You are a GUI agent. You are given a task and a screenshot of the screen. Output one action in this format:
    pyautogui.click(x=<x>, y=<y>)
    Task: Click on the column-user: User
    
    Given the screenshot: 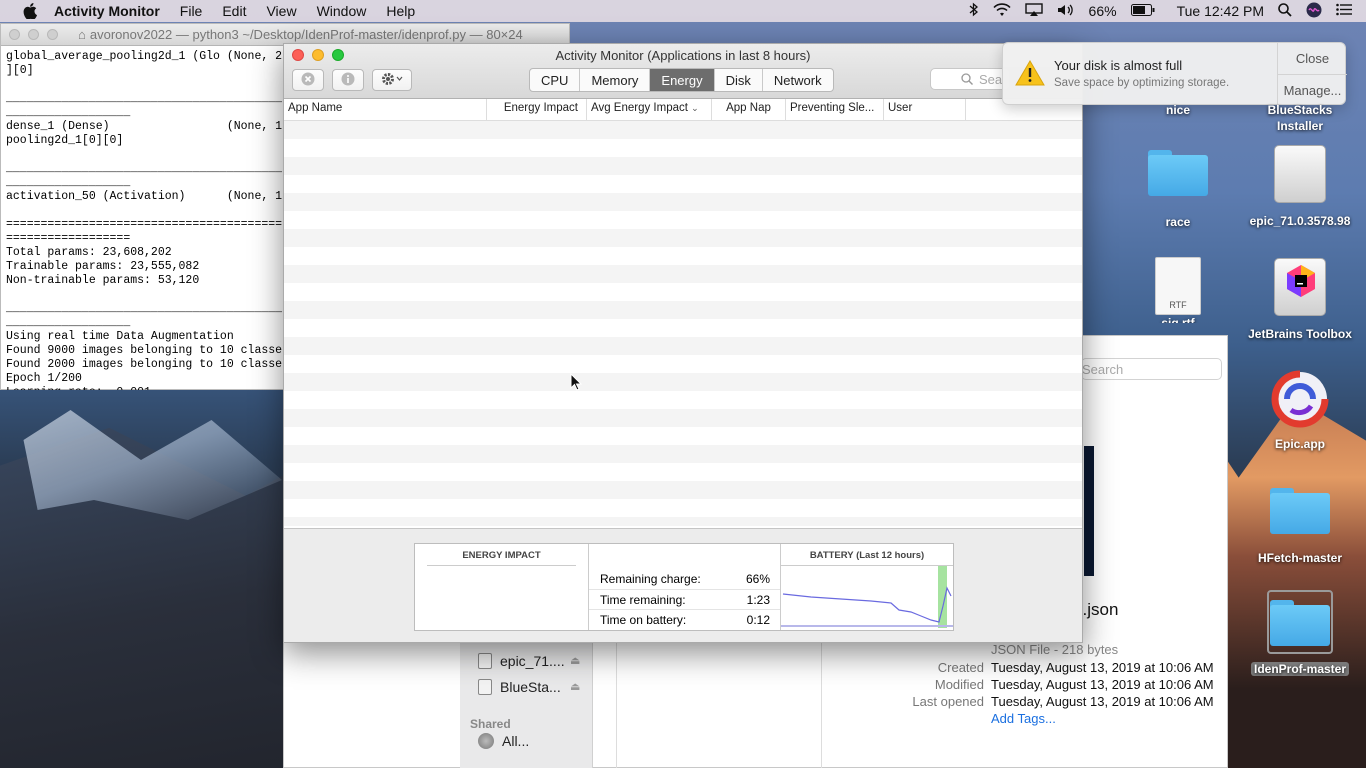 What is the action you would take?
    pyautogui.click(x=925, y=109)
    